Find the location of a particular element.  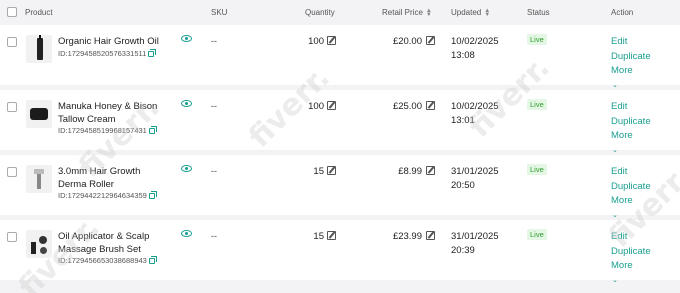

product-id: ID:1729458520576331511 is located at coordinates (107, 53).